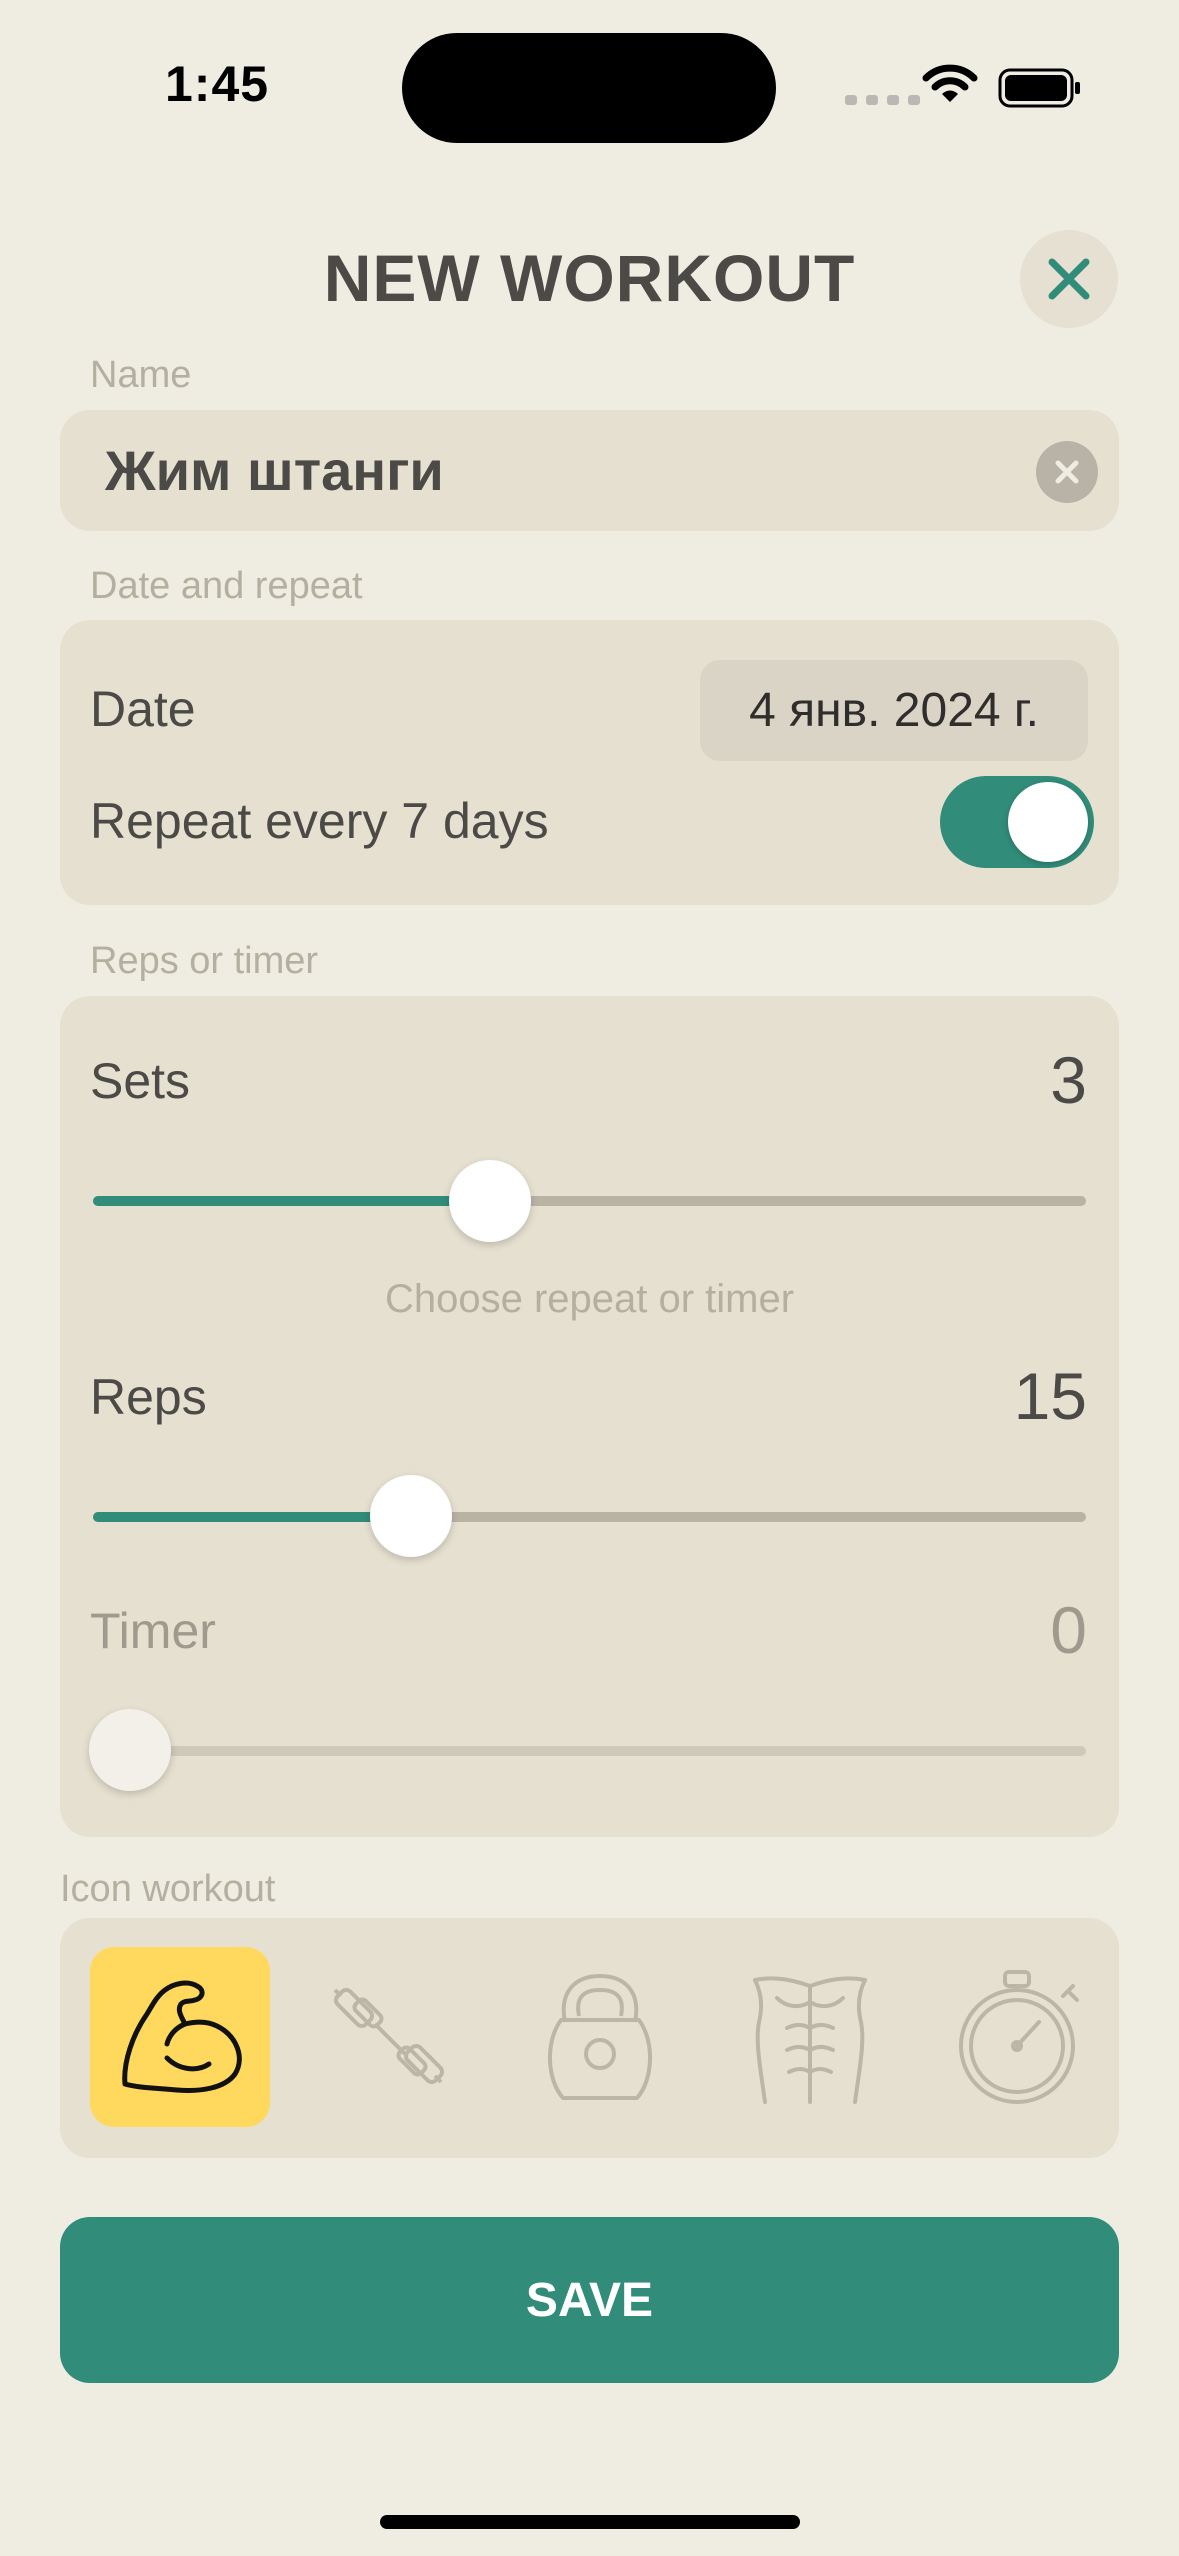 The image size is (1179, 2556). What do you see at coordinates (252, 1517) in the screenshot?
I see `reps-slider-fill` at bounding box center [252, 1517].